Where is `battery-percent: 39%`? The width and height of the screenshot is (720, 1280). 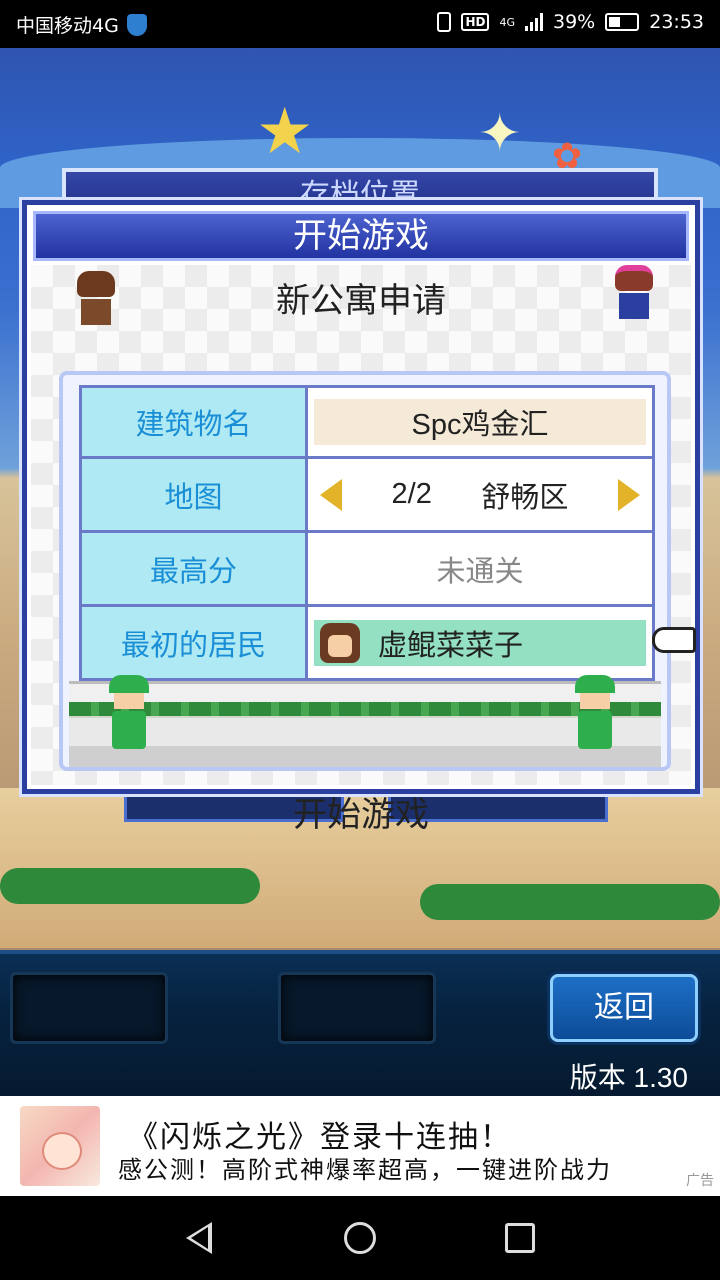 battery-percent: 39% is located at coordinates (574, 22).